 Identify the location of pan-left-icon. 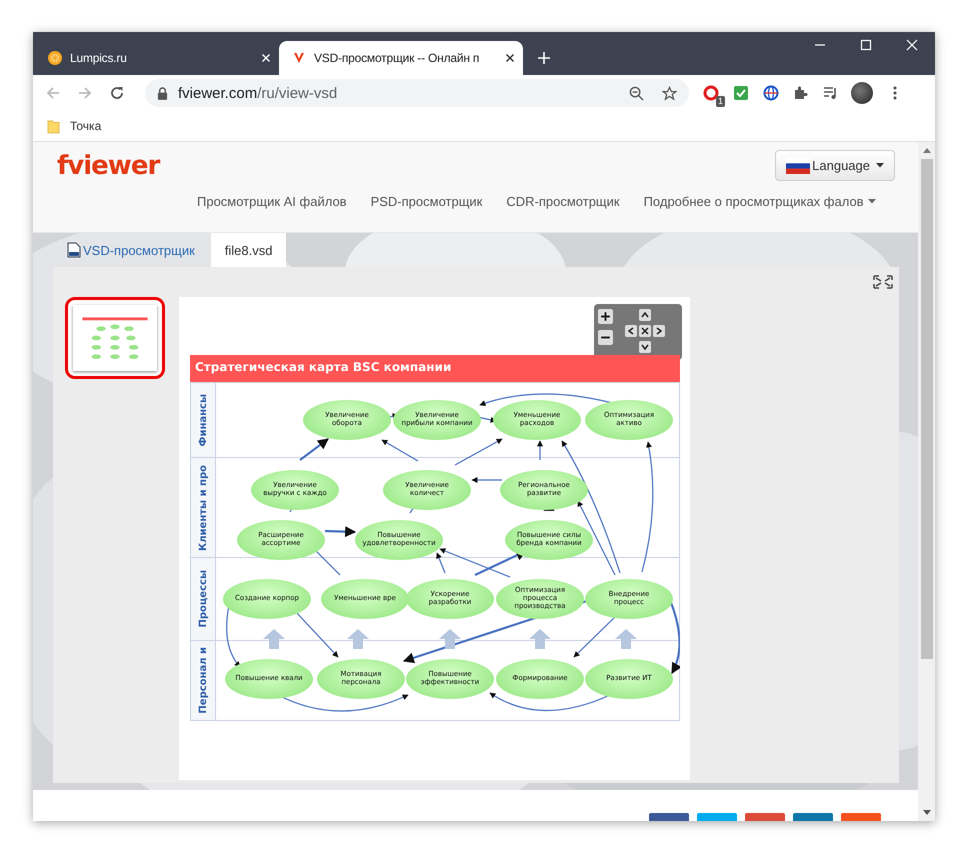
(631, 331).